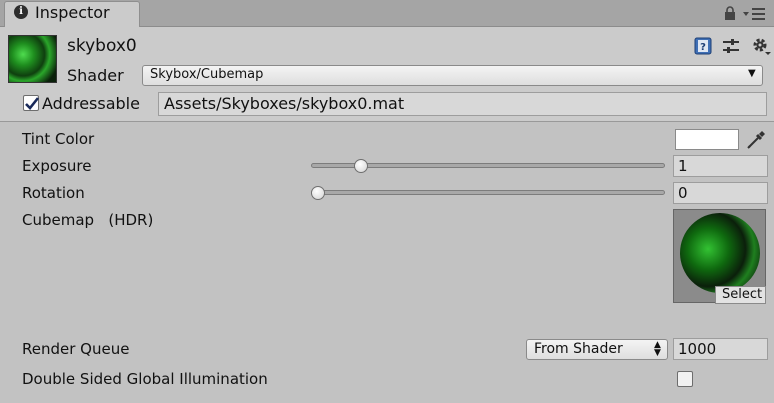 This screenshot has width=774, height=403. Describe the element at coordinates (318, 193) in the screenshot. I see `rotation-slider-handle` at that location.